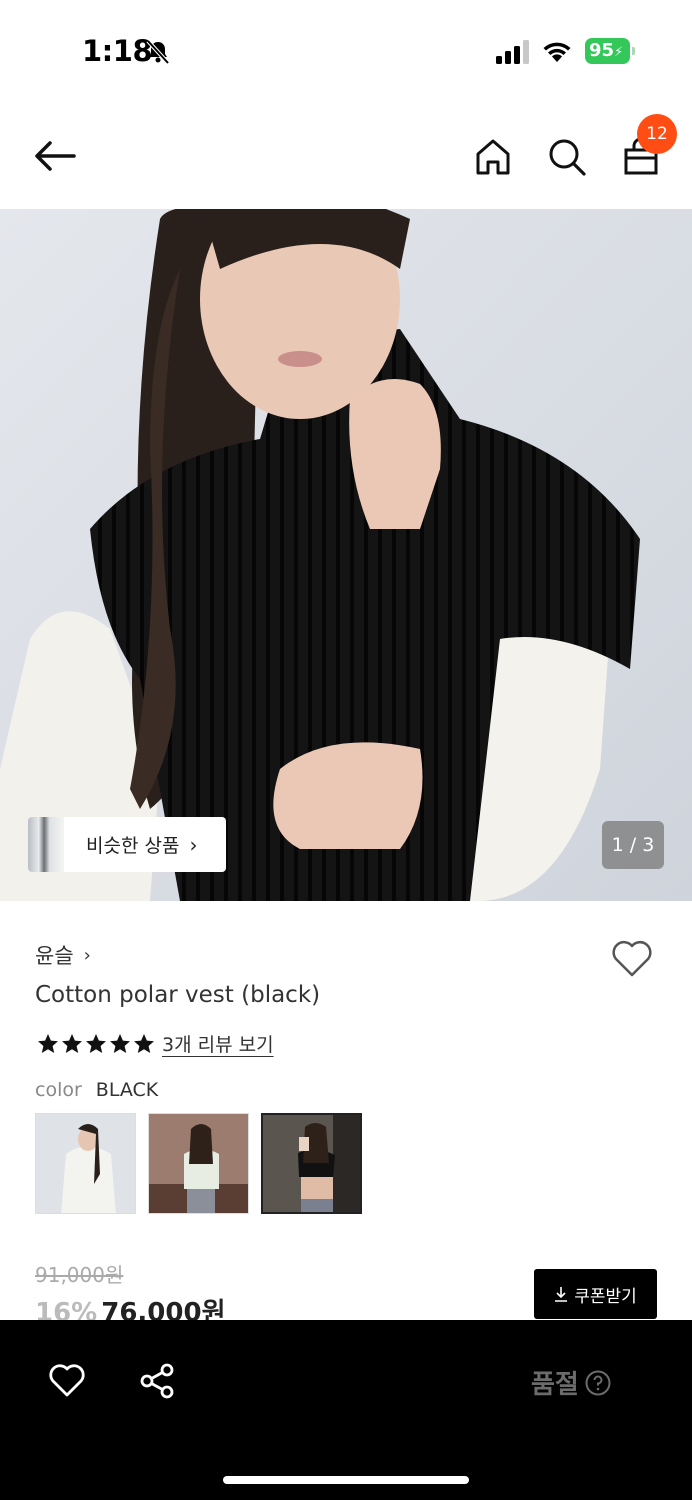 The height and width of the screenshot is (1500, 692). What do you see at coordinates (346, 50) in the screenshot?
I see `status-bar: 1:18 95⚡` at bounding box center [346, 50].